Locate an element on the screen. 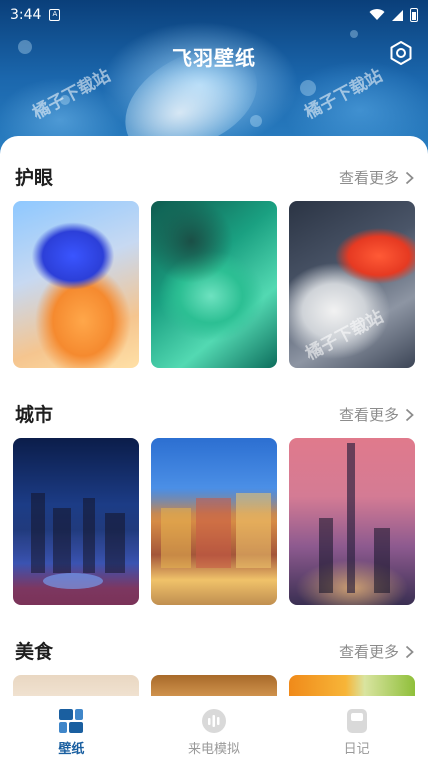 The width and height of the screenshot is (428, 762). section-title: 美食 is located at coordinates (34, 652).